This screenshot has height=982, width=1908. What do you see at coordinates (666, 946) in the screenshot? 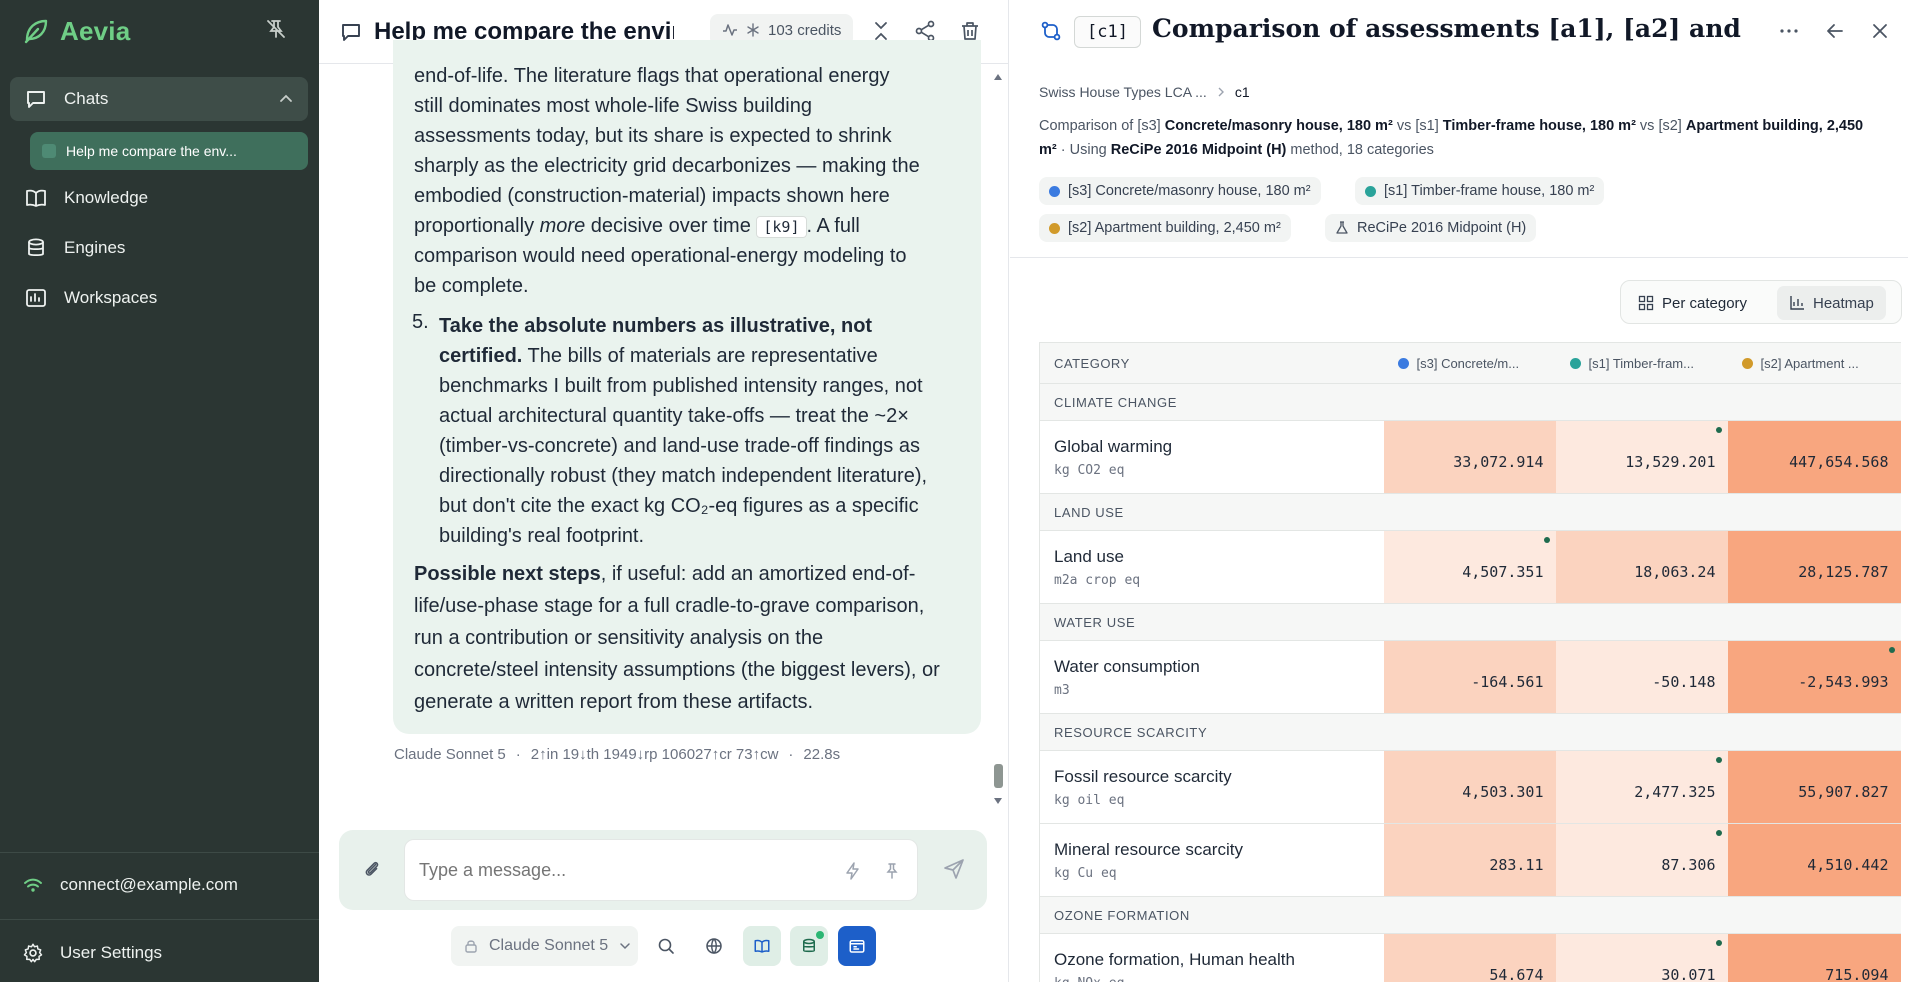
I see `search-tool-button` at bounding box center [666, 946].